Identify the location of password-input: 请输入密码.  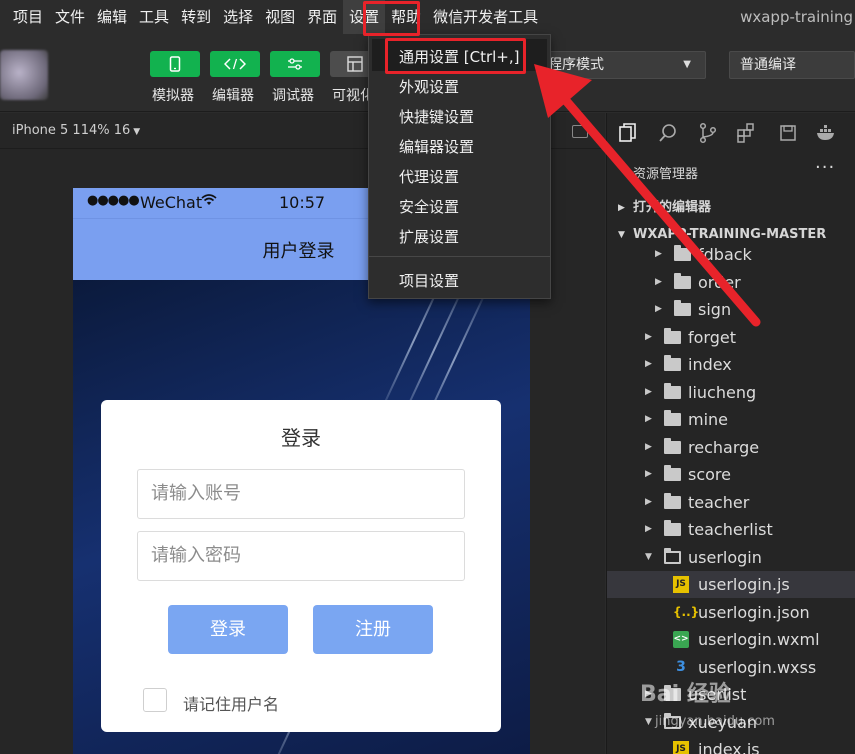
(301, 556).